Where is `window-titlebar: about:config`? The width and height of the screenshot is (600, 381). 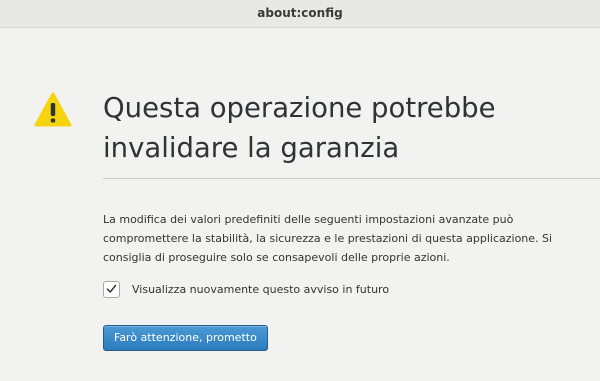 window-titlebar: about:config is located at coordinates (300, 14).